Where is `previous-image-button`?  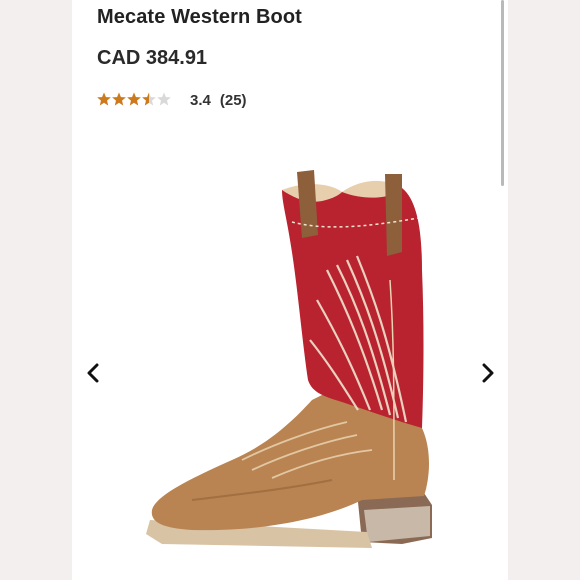 previous-image-button is located at coordinates (93, 373).